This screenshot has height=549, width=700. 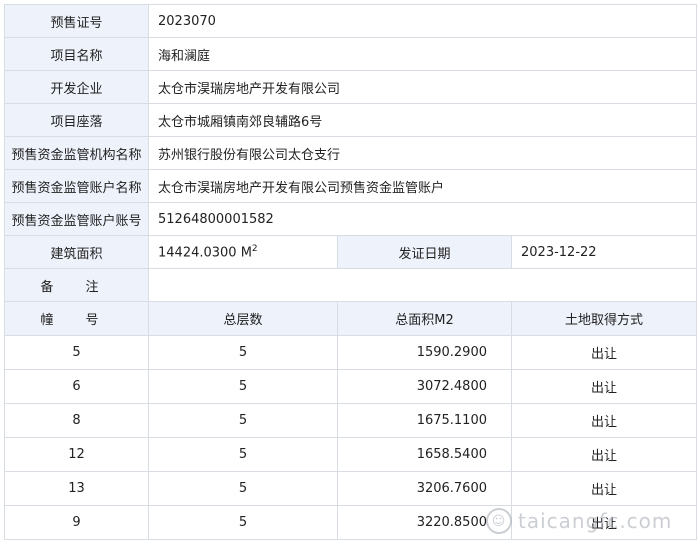 I want to click on info-label: 预售资金监管机构名称, so click(x=76, y=153).